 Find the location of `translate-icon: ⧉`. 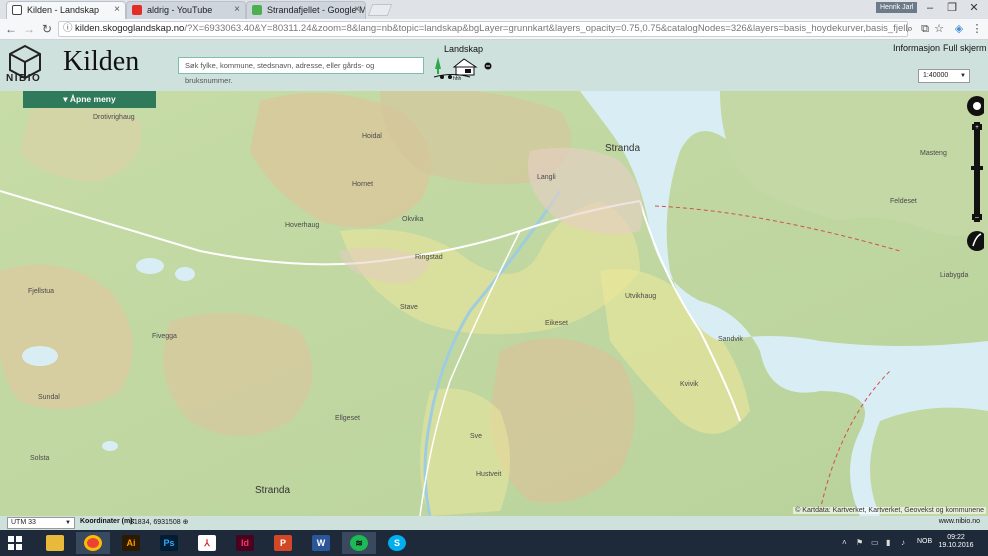

translate-icon: ⧉ is located at coordinates (925, 29).